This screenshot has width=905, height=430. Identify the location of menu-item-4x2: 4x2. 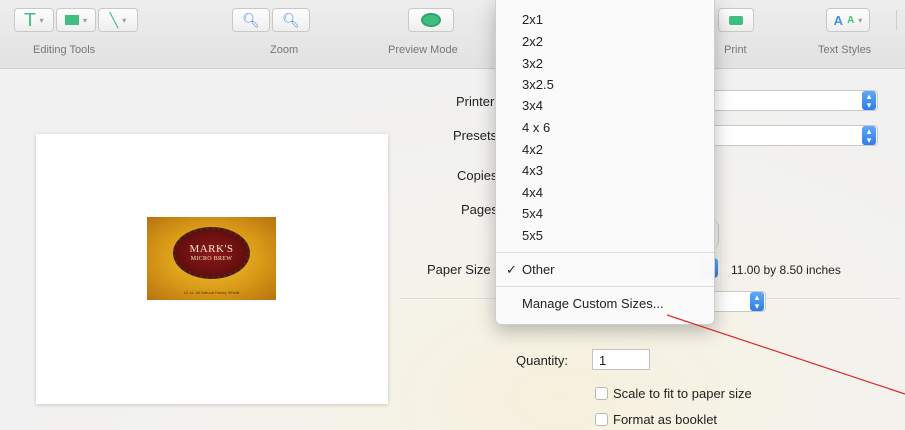
(532, 150).